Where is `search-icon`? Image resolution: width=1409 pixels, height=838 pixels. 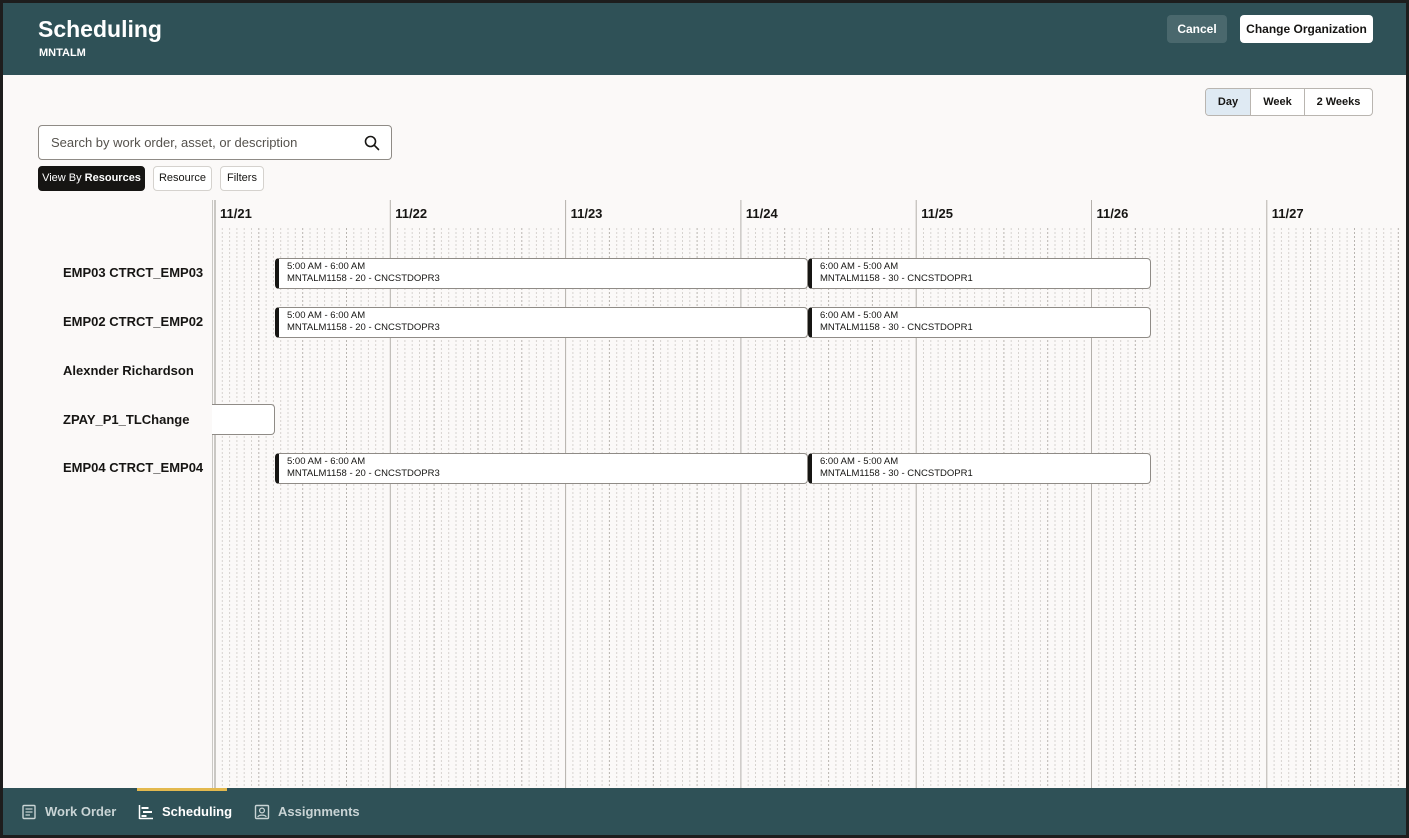 search-icon is located at coordinates (372, 143).